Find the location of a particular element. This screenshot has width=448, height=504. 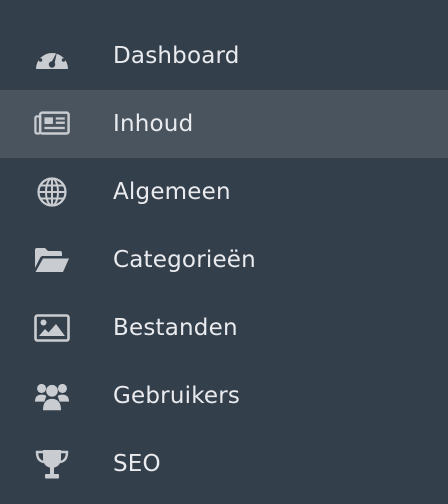

sidebar-item-label: Inhoud is located at coordinates (153, 124).